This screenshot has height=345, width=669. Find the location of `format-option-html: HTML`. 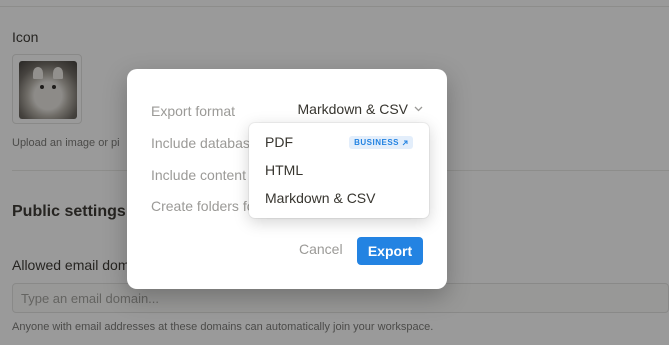

format-option-html: HTML is located at coordinates (339, 170).